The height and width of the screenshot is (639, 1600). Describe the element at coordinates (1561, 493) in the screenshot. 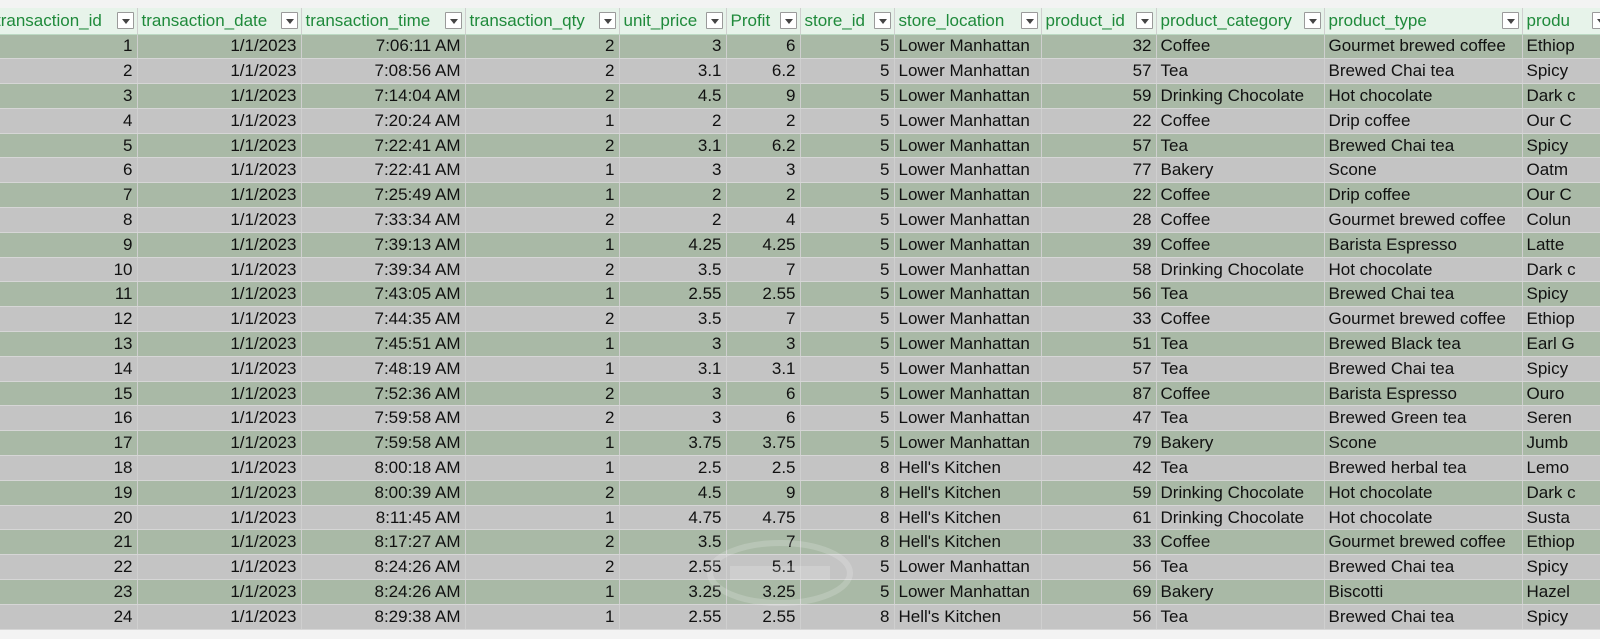

I see `cell-product-detail: Dark c` at that location.